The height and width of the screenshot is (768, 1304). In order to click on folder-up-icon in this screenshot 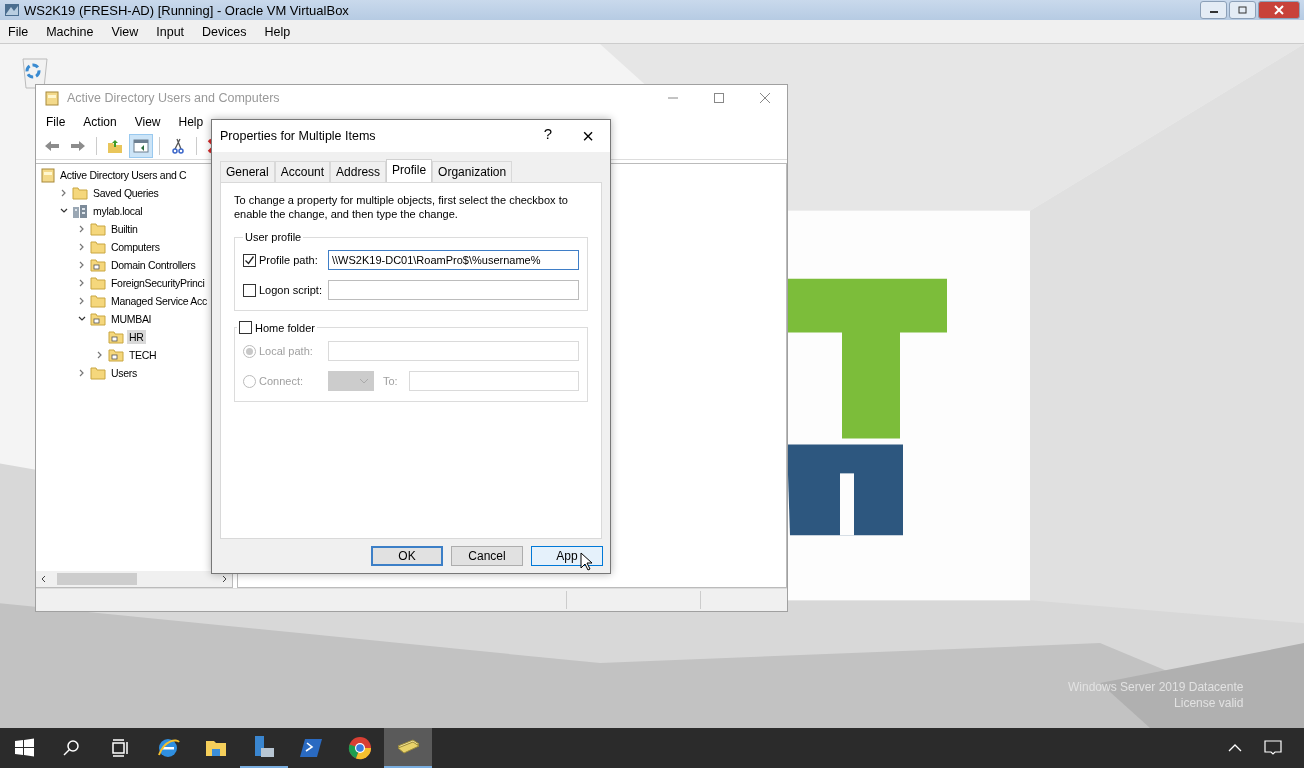, I will do `click(115, 146)`.